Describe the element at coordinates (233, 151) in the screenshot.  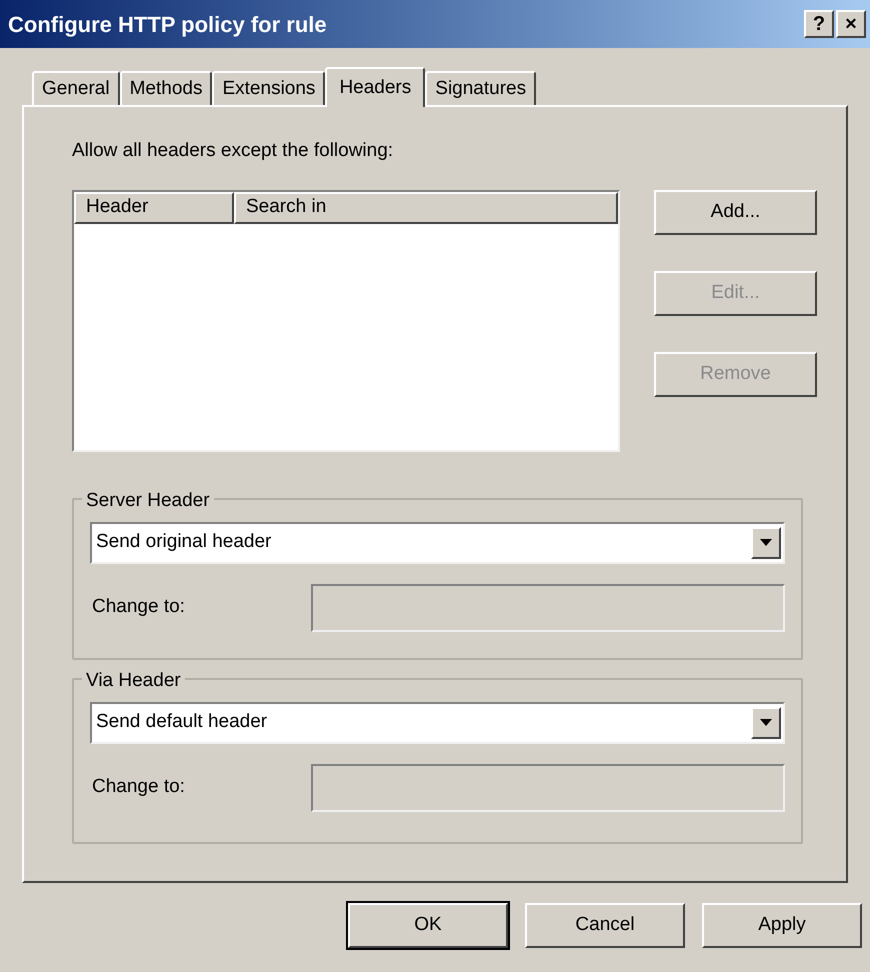
I see `intro-label: Allow all headers except the following:` at that location.